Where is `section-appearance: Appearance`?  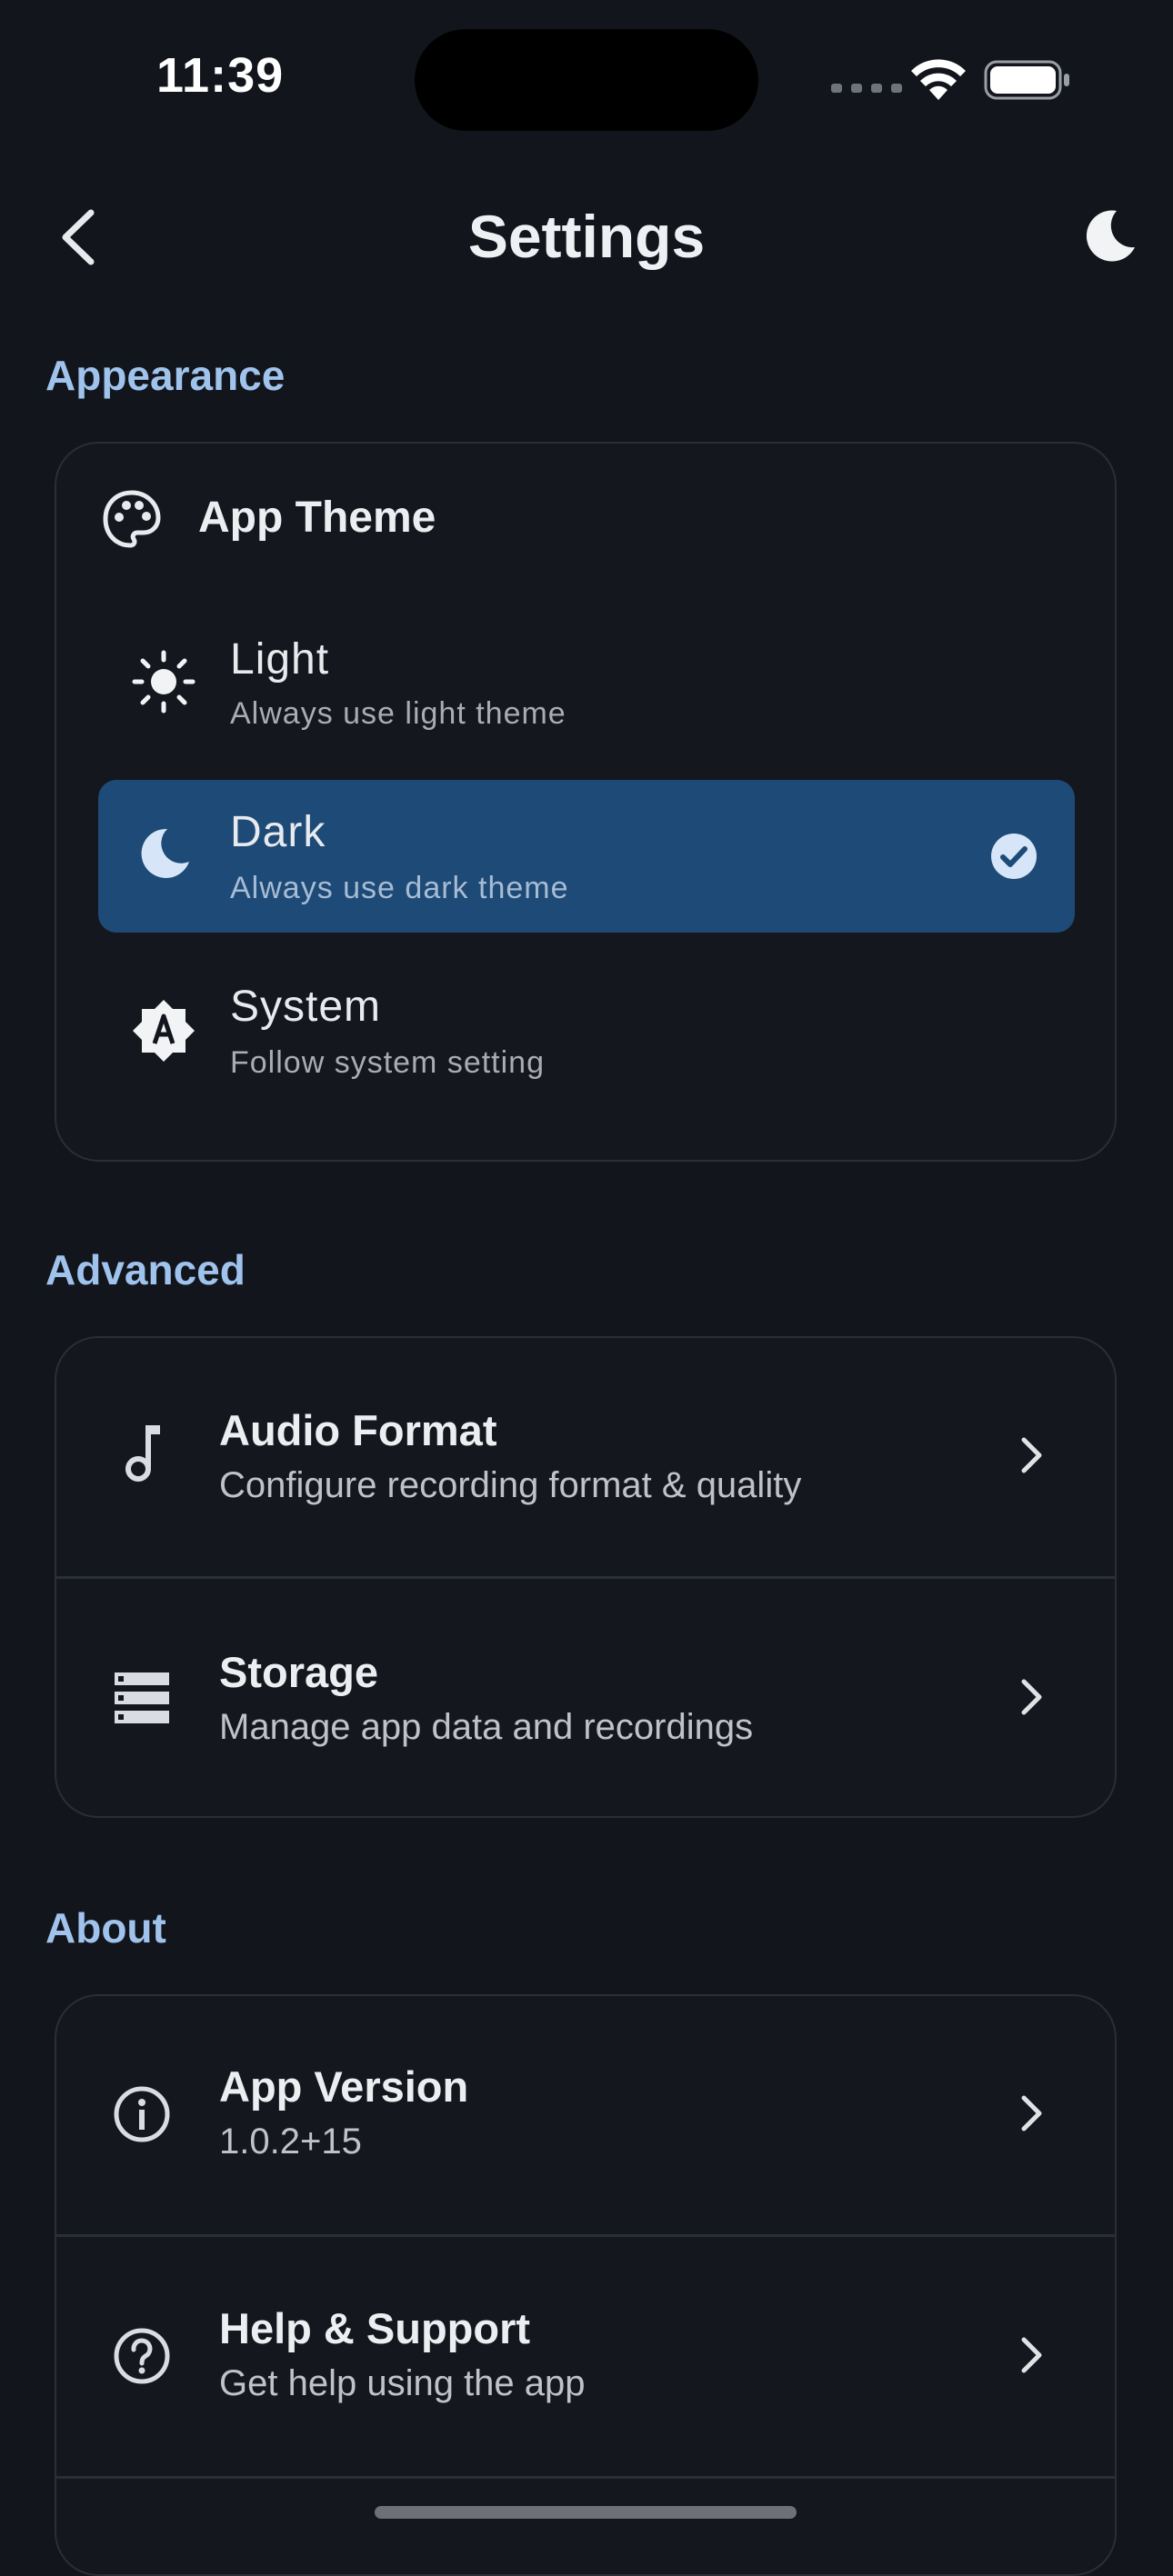 section-appearance: Appearance is located at coordinates (165, 376).